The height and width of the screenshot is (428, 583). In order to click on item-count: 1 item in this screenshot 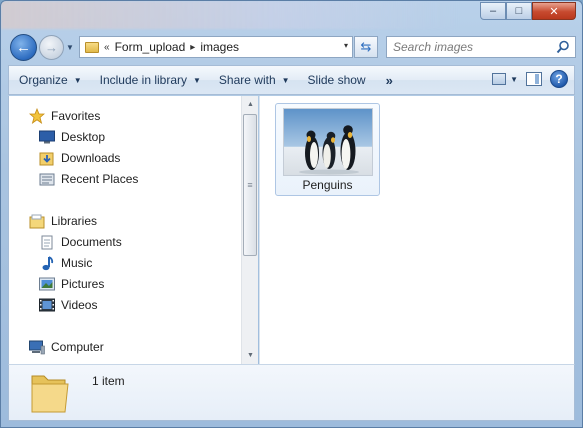, I will do `click(108, 381)`.